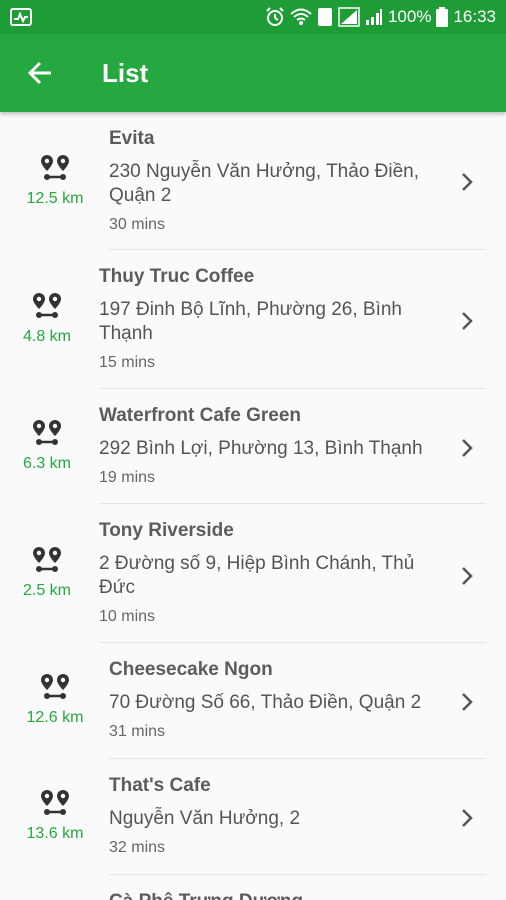  I want to click on place-name: Waterfront Cafe Green, so click(200, 415).